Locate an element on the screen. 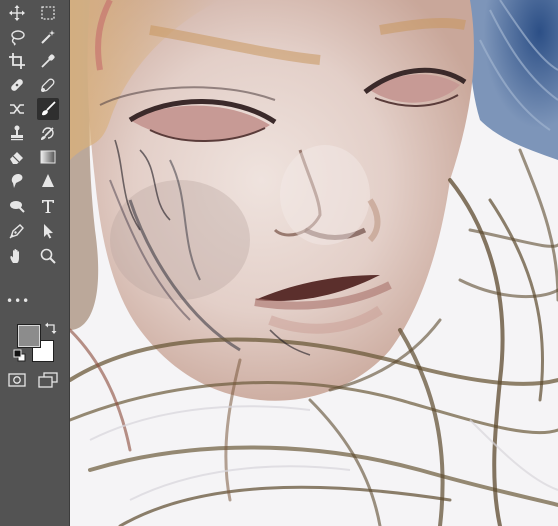 The image size is (558, 526). clone-stamp-tool is located at coordinates (17, 133).